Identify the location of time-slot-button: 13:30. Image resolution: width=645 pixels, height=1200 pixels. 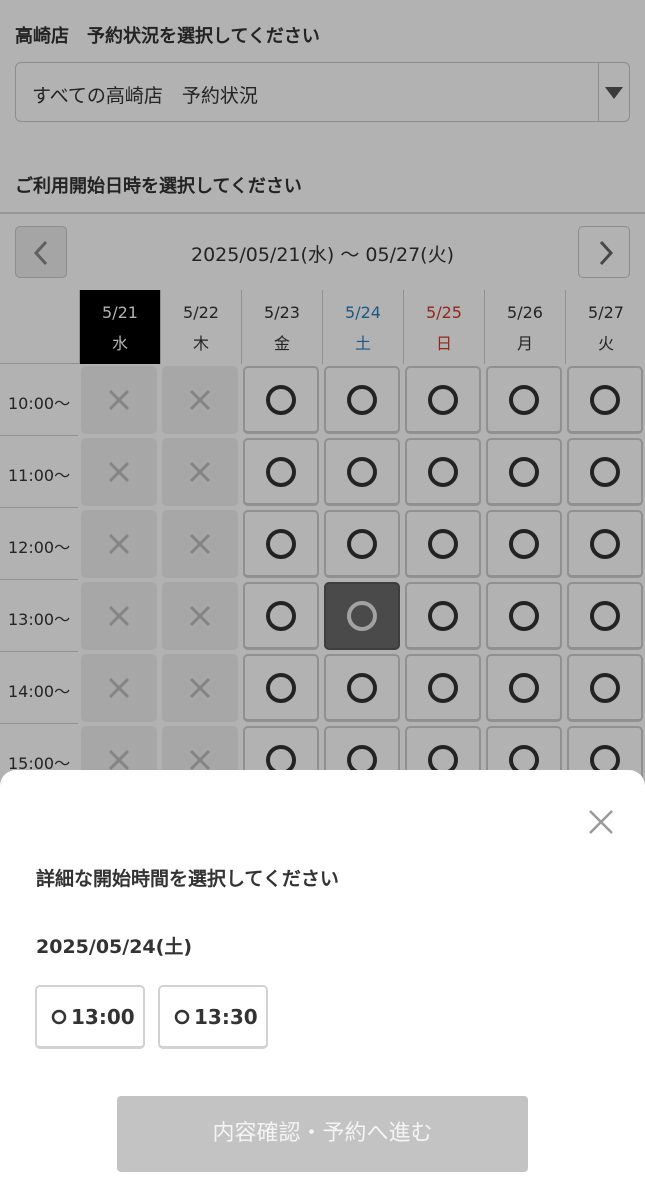
(213, 1017).